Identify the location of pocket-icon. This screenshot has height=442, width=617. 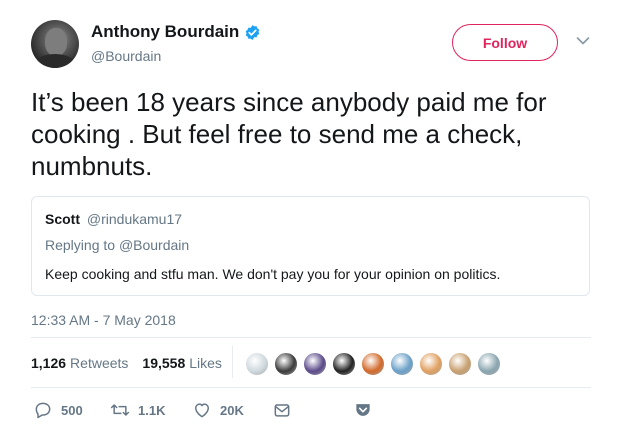
(363, 410).